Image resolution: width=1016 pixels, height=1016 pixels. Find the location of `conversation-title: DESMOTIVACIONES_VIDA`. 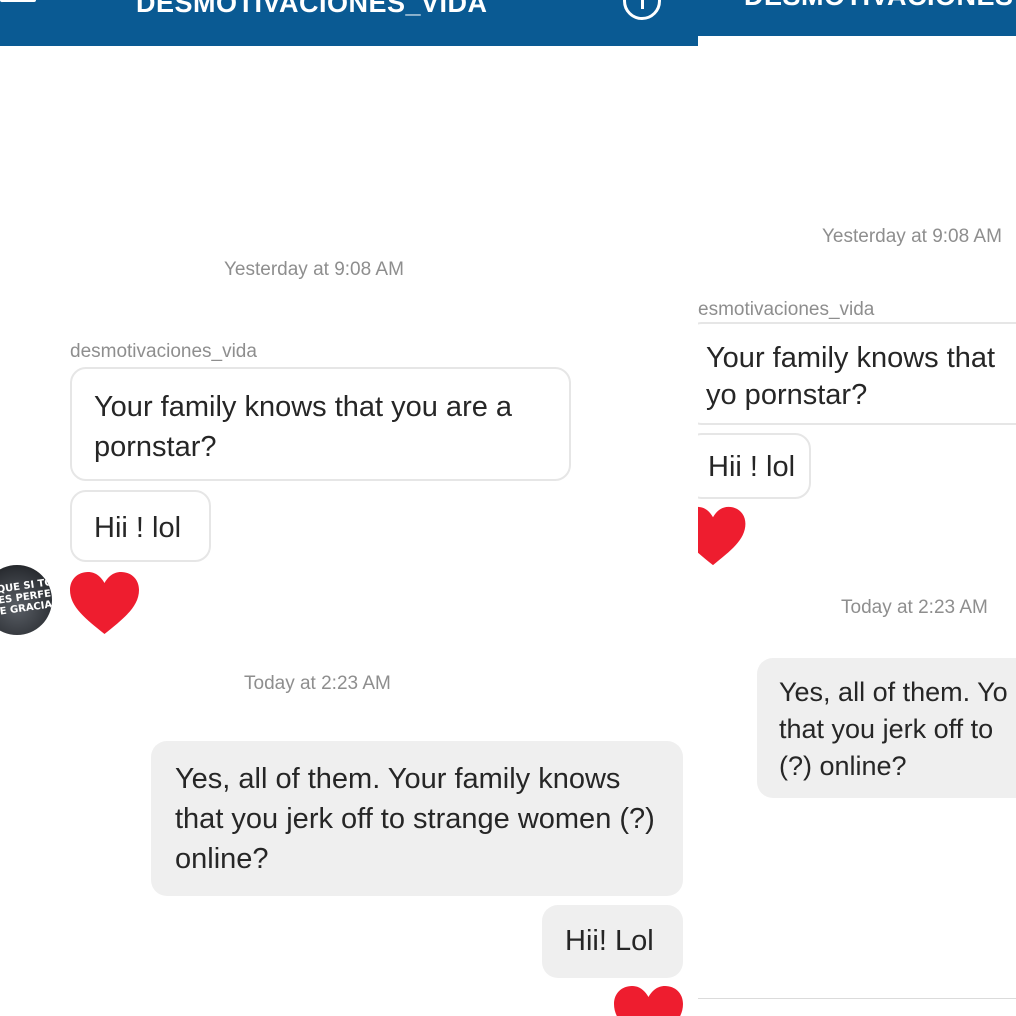

conversation-title: DESMOTIVACIONES_VIDA is located at coordinates (312, 9).